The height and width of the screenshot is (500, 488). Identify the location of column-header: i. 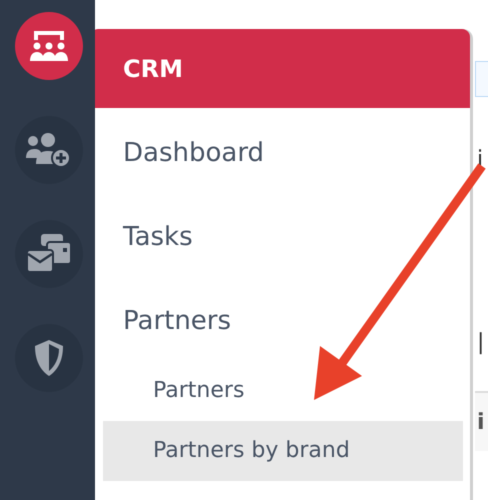
(481, 422).